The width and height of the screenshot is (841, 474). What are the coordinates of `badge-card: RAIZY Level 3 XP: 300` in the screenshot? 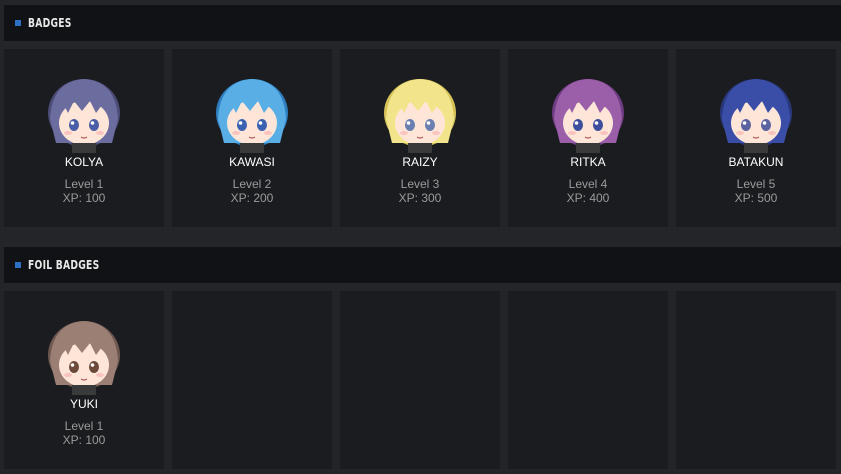 It's located at (420, 138).